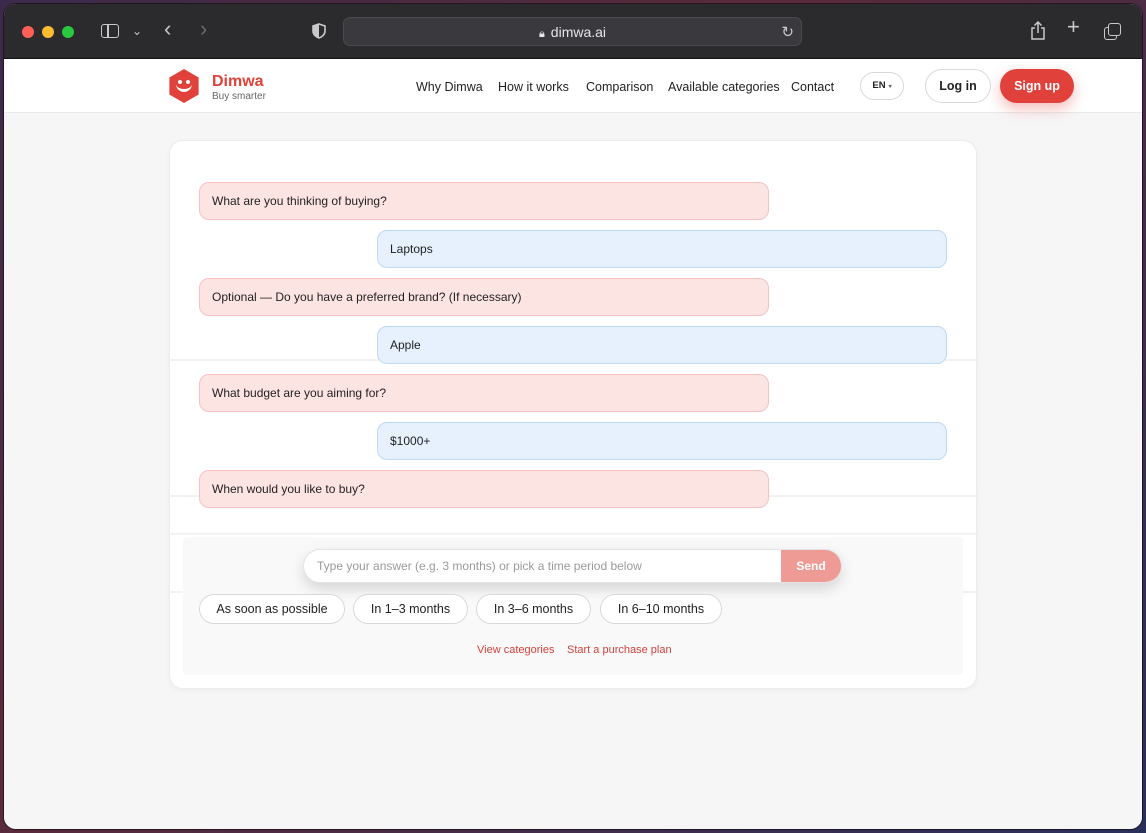 Image resolution: width=1146 pixels, height=833 pixels. Describe the element at coordinates (578, 32) in the screenshot. I see `url-text: dimwa.ai` at that location.